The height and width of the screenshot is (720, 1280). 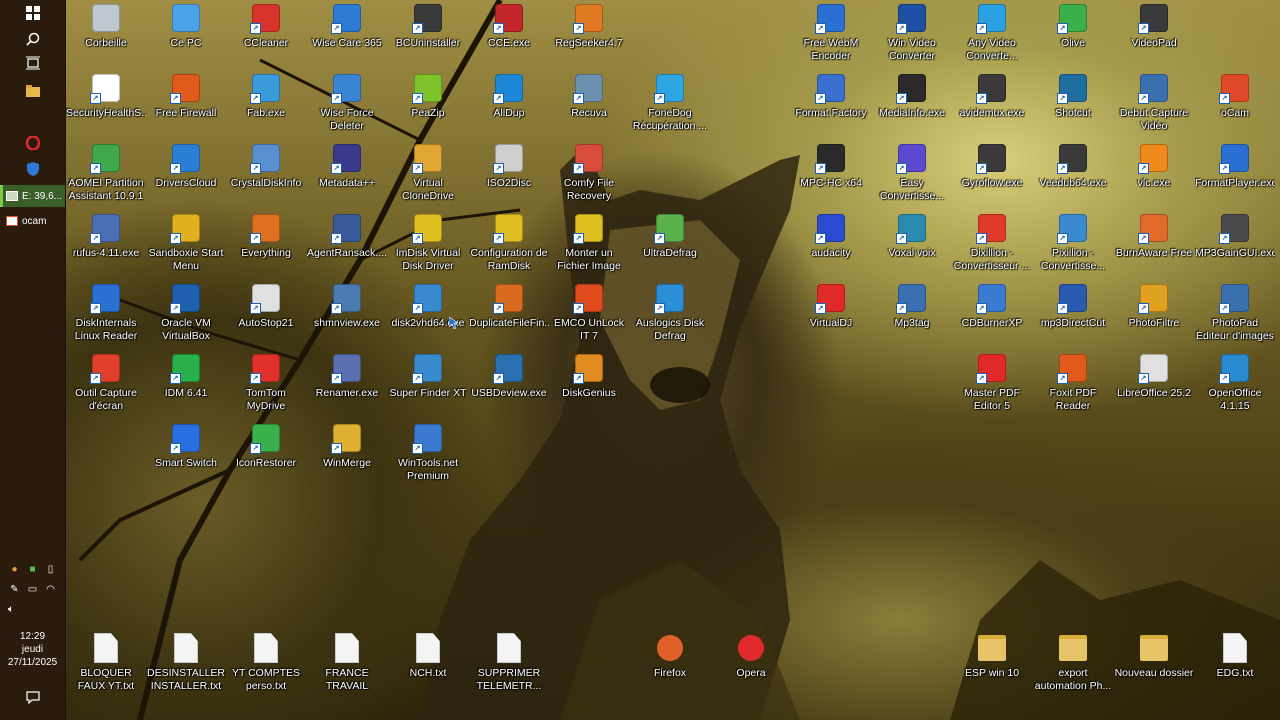 I want to click on desktop-icon-mp3tag: ↗ Mp3tag, so click(x=912, y=313).